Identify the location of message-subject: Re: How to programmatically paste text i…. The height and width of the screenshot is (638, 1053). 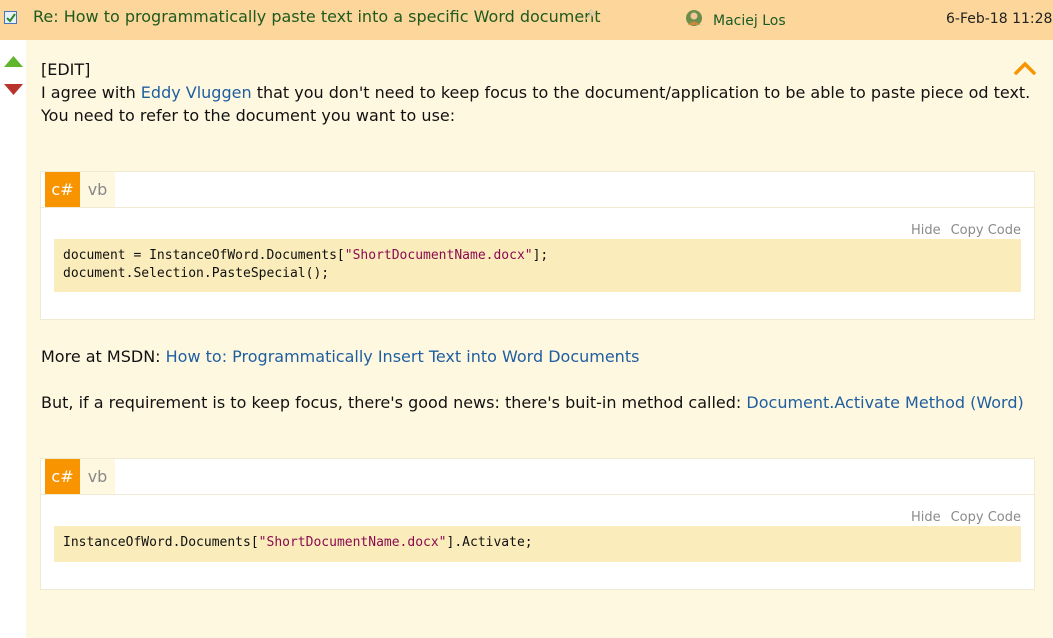
(317, 16).